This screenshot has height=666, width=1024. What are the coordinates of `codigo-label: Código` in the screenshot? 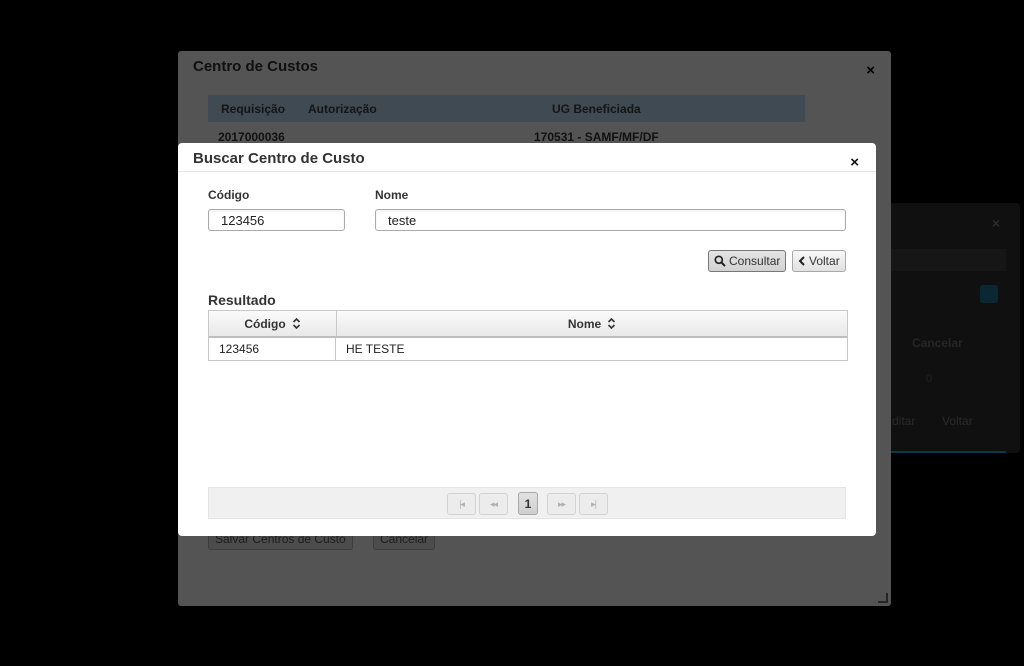 It's located at (229, 195).